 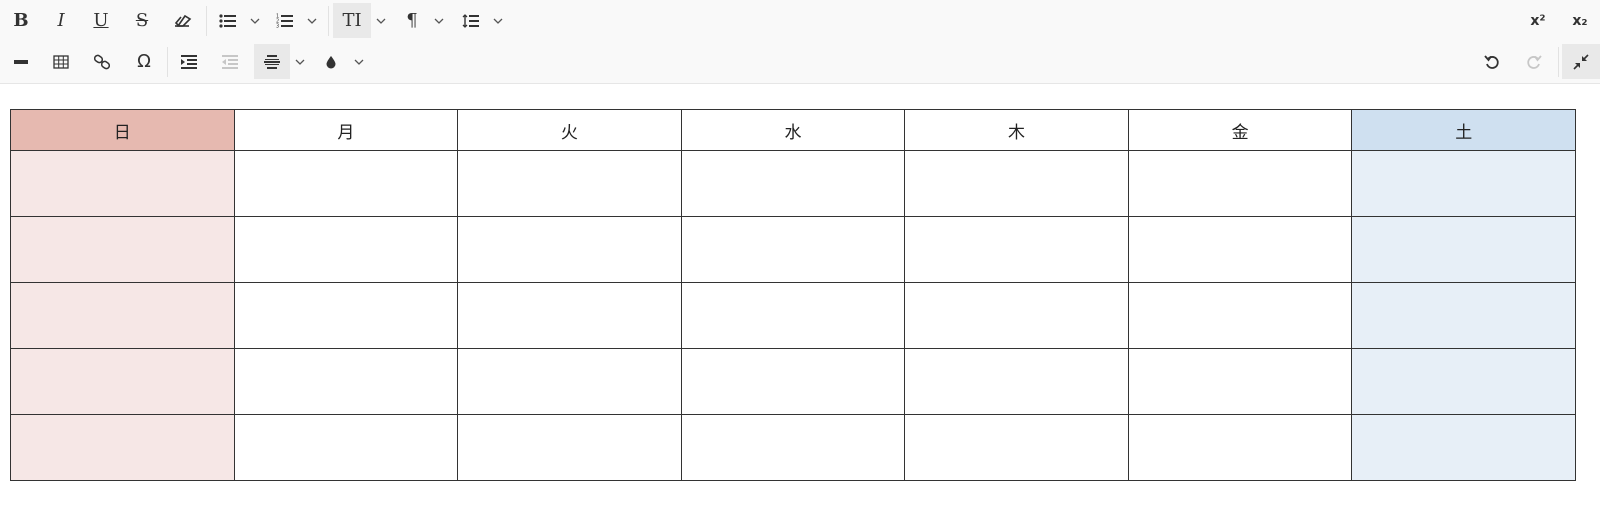 I want to click on remove-format-button, so click(x=182, y=20).